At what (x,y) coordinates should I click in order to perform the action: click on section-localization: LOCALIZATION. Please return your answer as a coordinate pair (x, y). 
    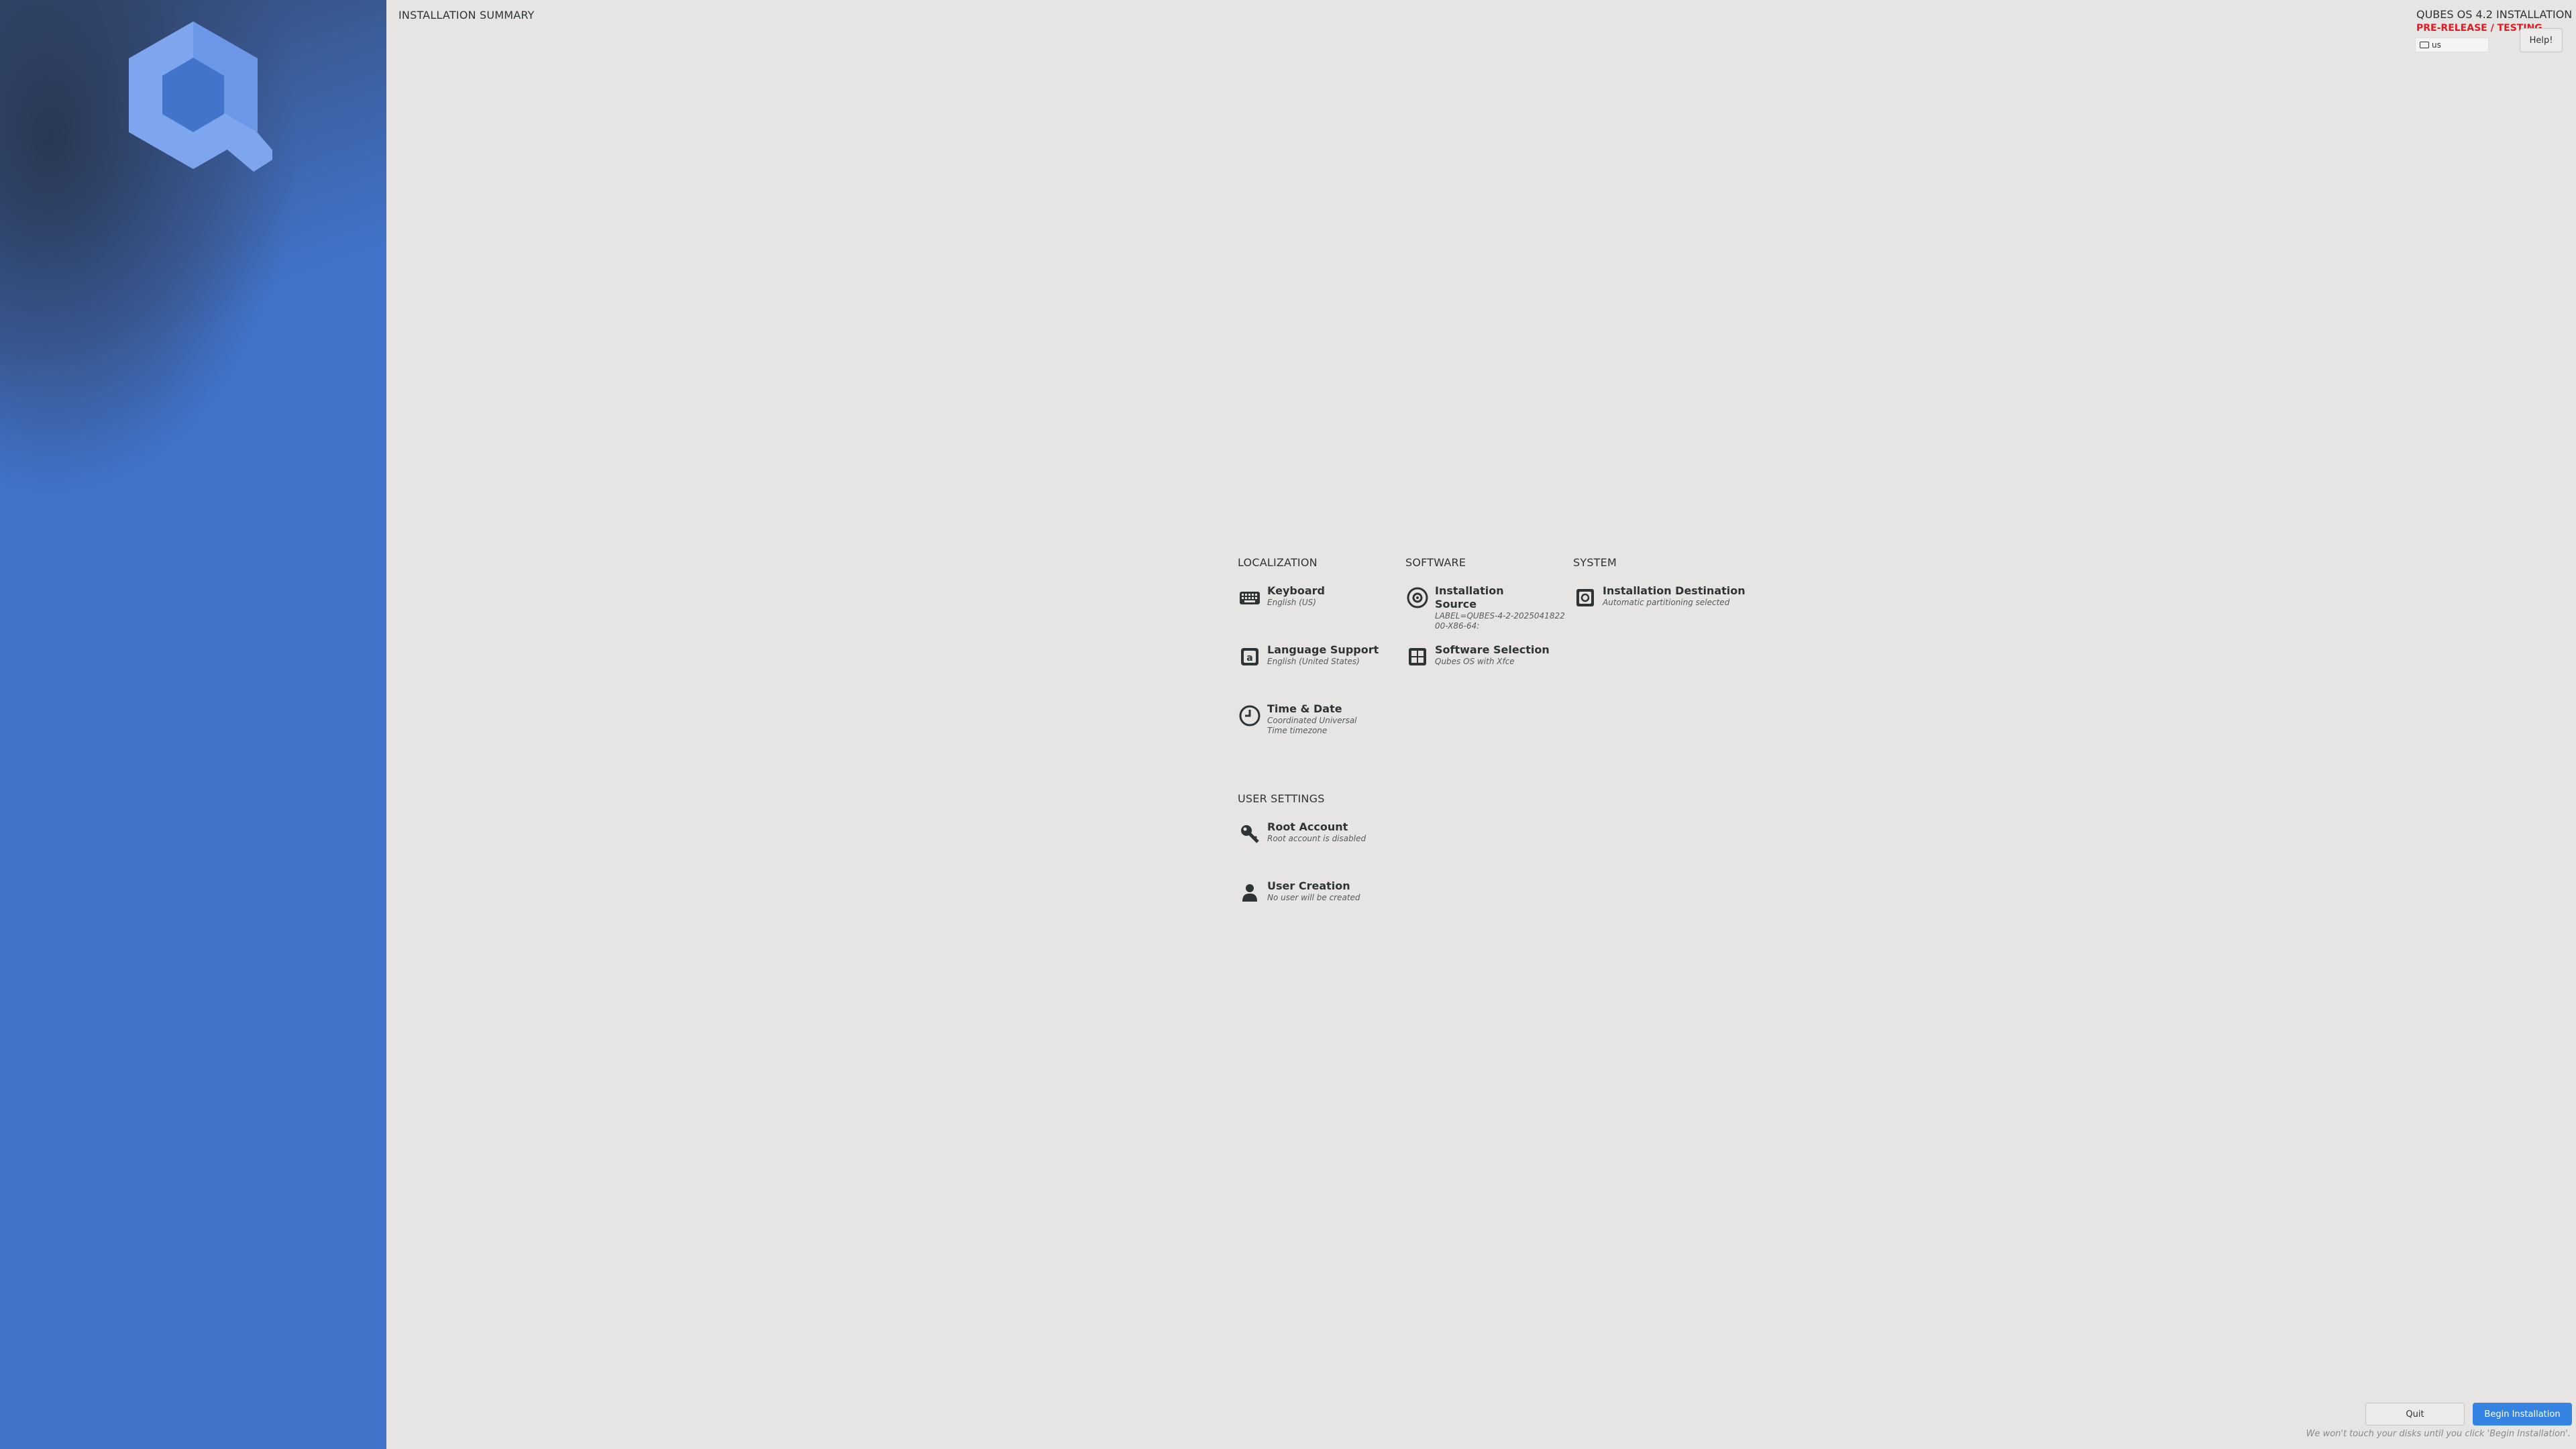
    Looking at the image, I should click on (1278, 562).